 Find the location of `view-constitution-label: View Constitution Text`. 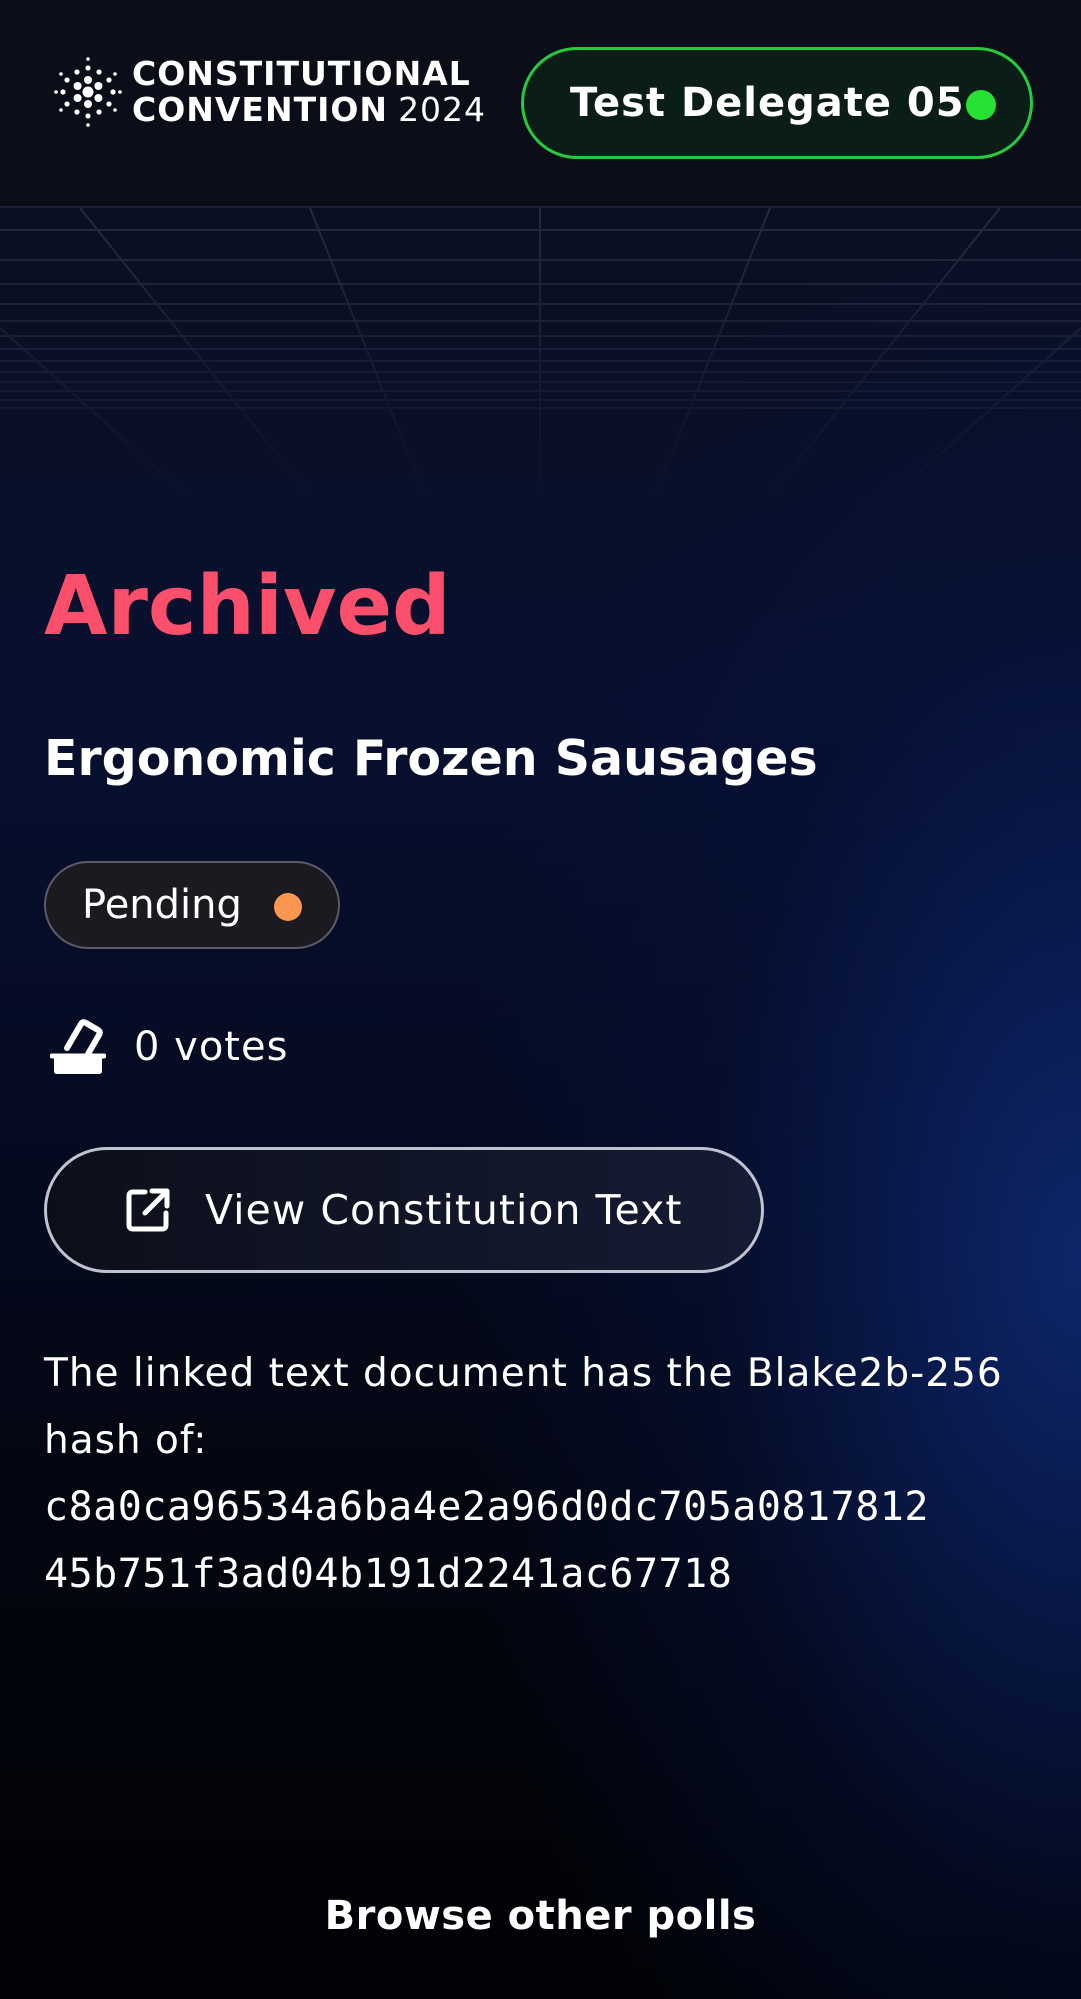

view-constitution-label: View Constitution Text is located at coordinates (444, 1210).